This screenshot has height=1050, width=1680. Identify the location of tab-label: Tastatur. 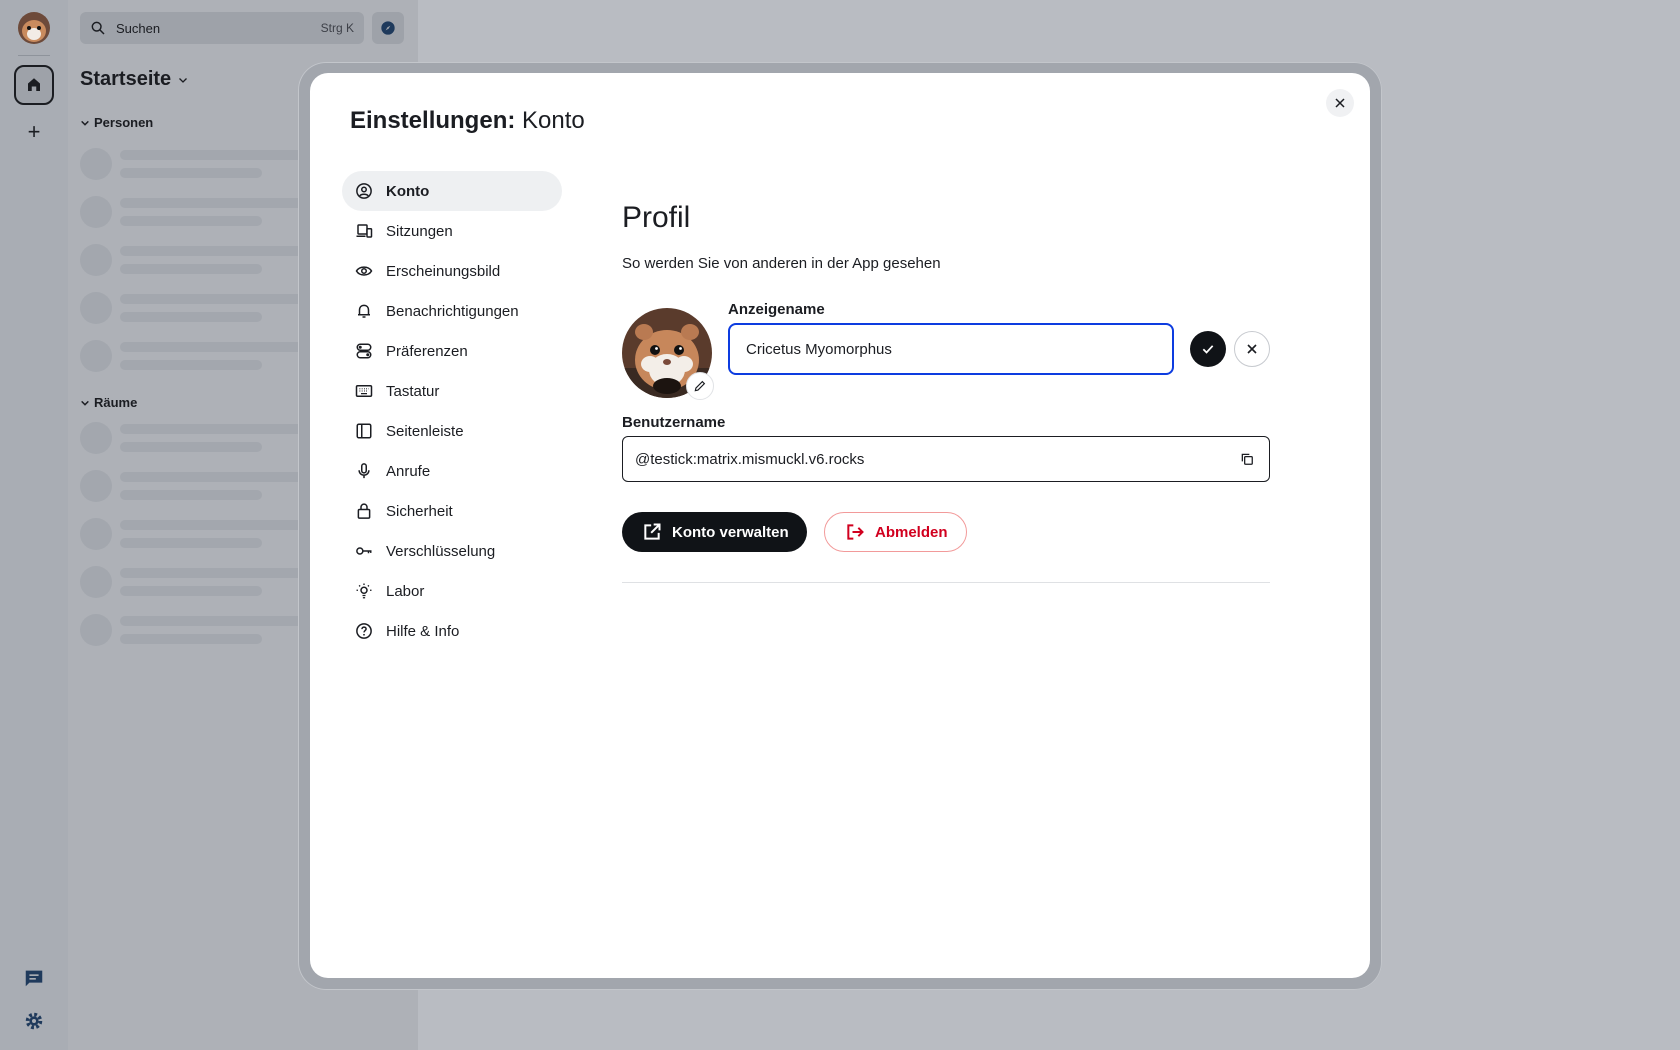
(413, 391).